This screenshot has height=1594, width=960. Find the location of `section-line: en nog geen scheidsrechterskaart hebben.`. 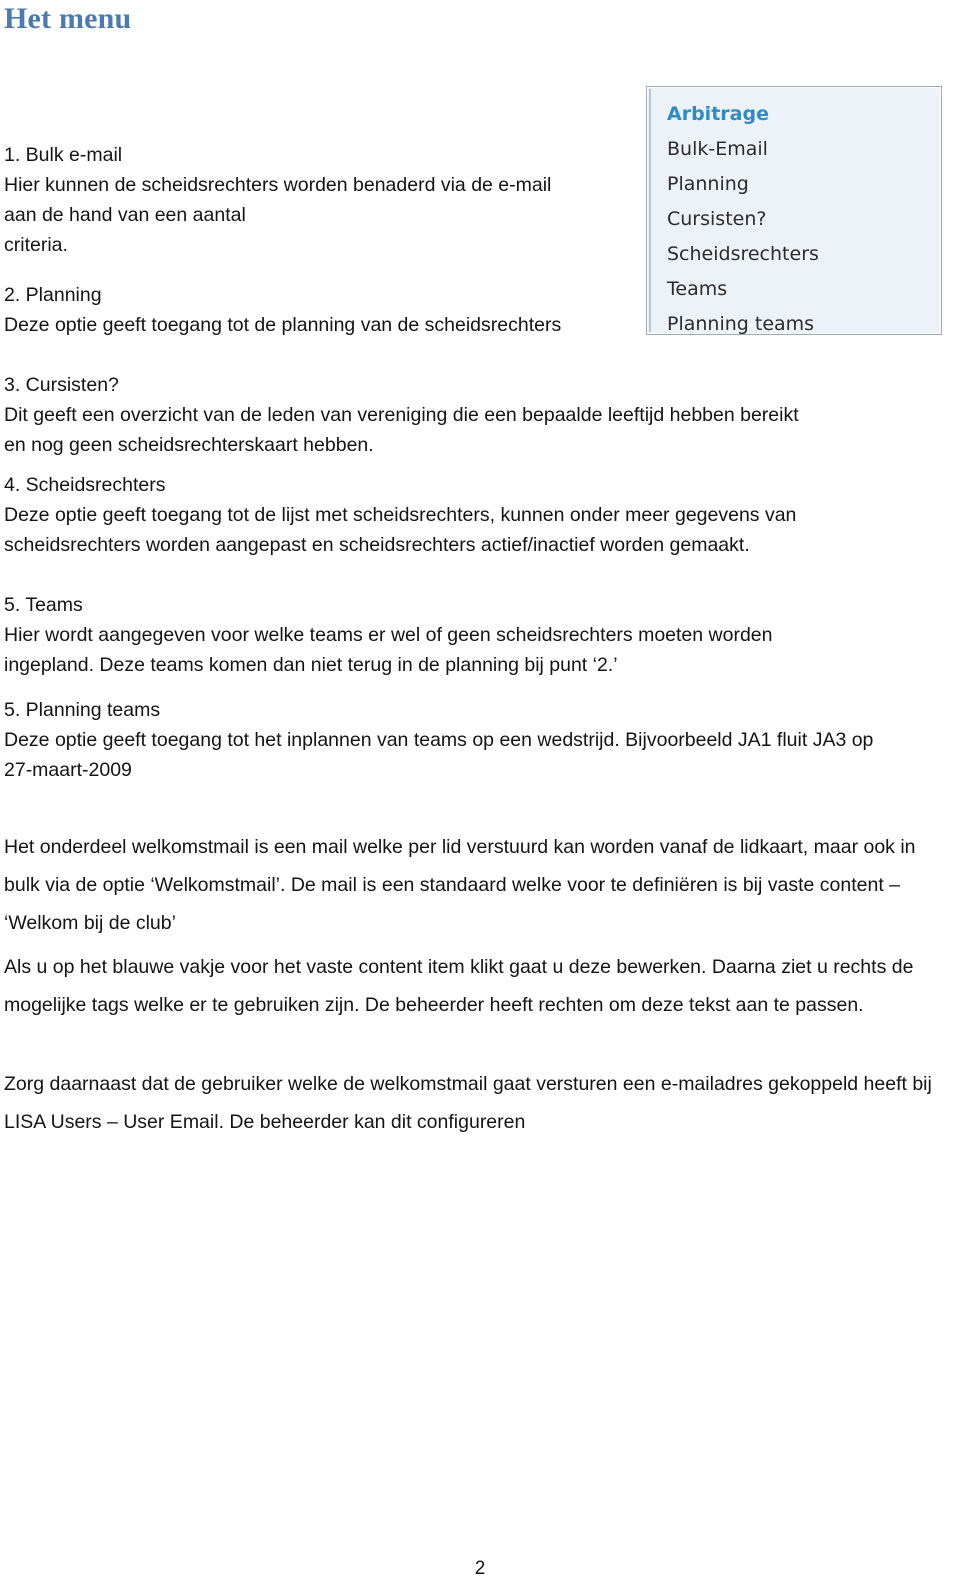

section-line: en nog geen scheidsrechterskaart hebben. is located at coordinates (189, 445).